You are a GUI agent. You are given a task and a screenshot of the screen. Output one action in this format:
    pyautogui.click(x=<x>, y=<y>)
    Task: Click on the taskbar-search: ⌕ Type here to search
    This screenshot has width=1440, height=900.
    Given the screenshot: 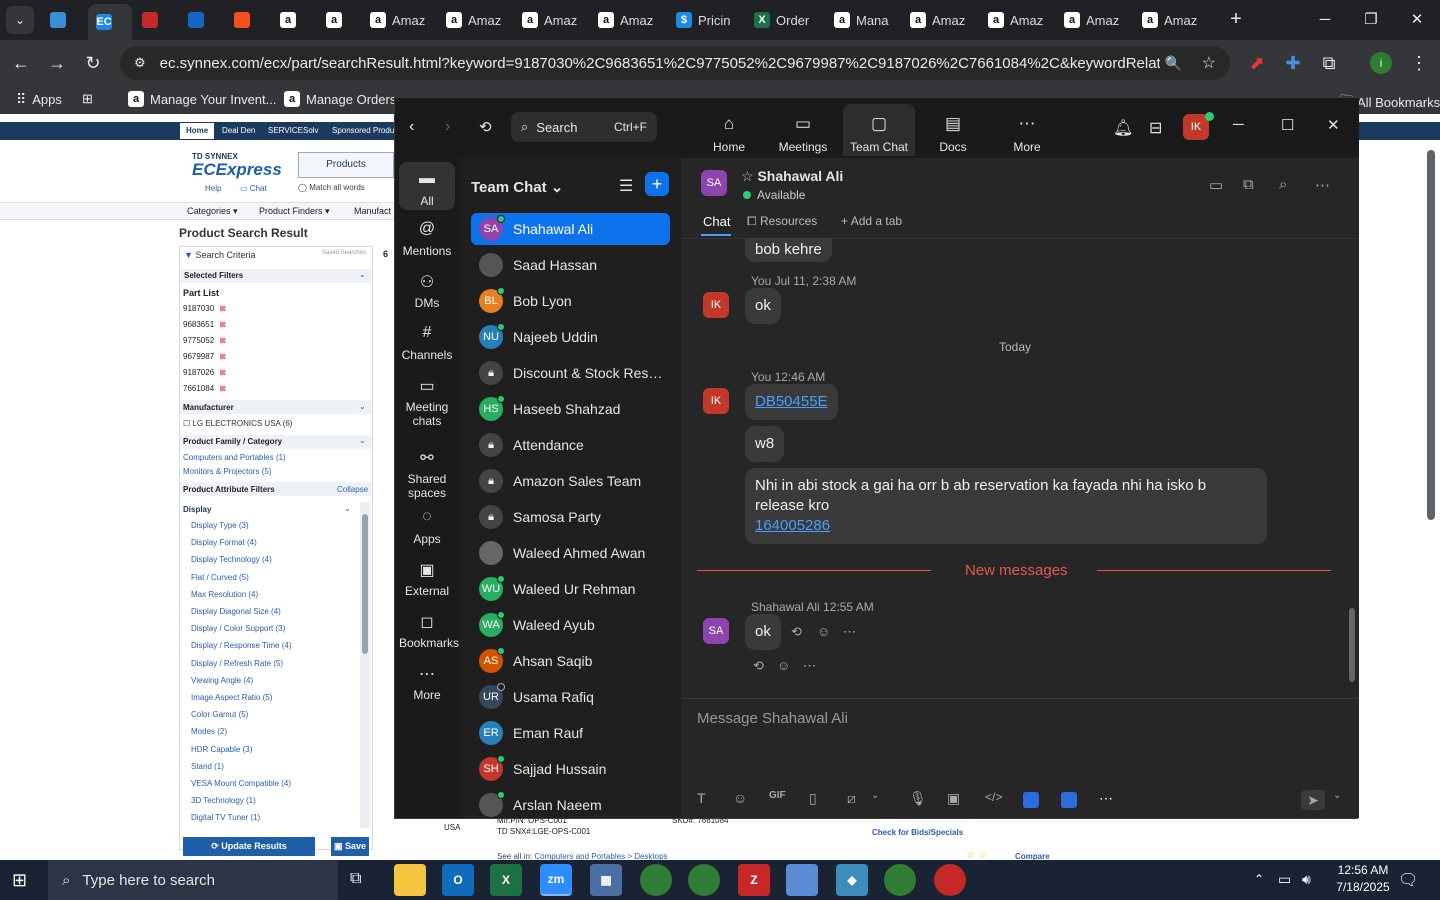 What is the action you would take?
    pyautogui.click(x=193, y=880)
    